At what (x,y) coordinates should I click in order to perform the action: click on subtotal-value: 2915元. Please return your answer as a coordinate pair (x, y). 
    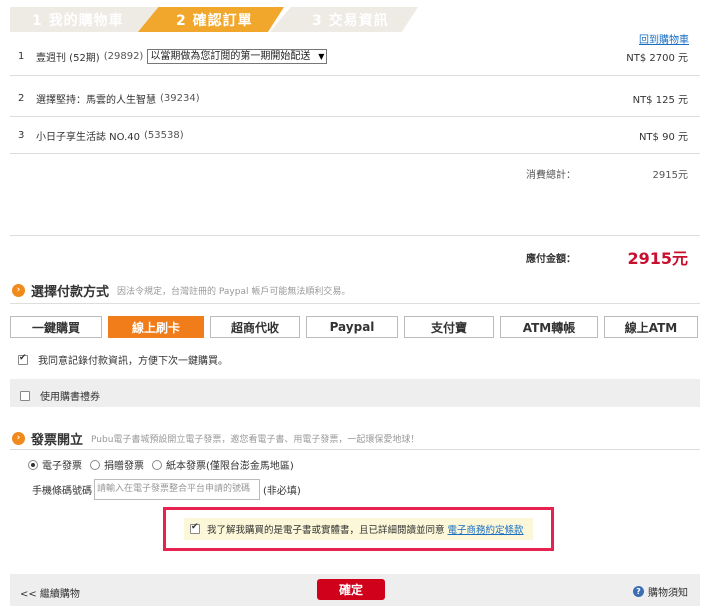
    Looking at the image, I should click on (670, 175).